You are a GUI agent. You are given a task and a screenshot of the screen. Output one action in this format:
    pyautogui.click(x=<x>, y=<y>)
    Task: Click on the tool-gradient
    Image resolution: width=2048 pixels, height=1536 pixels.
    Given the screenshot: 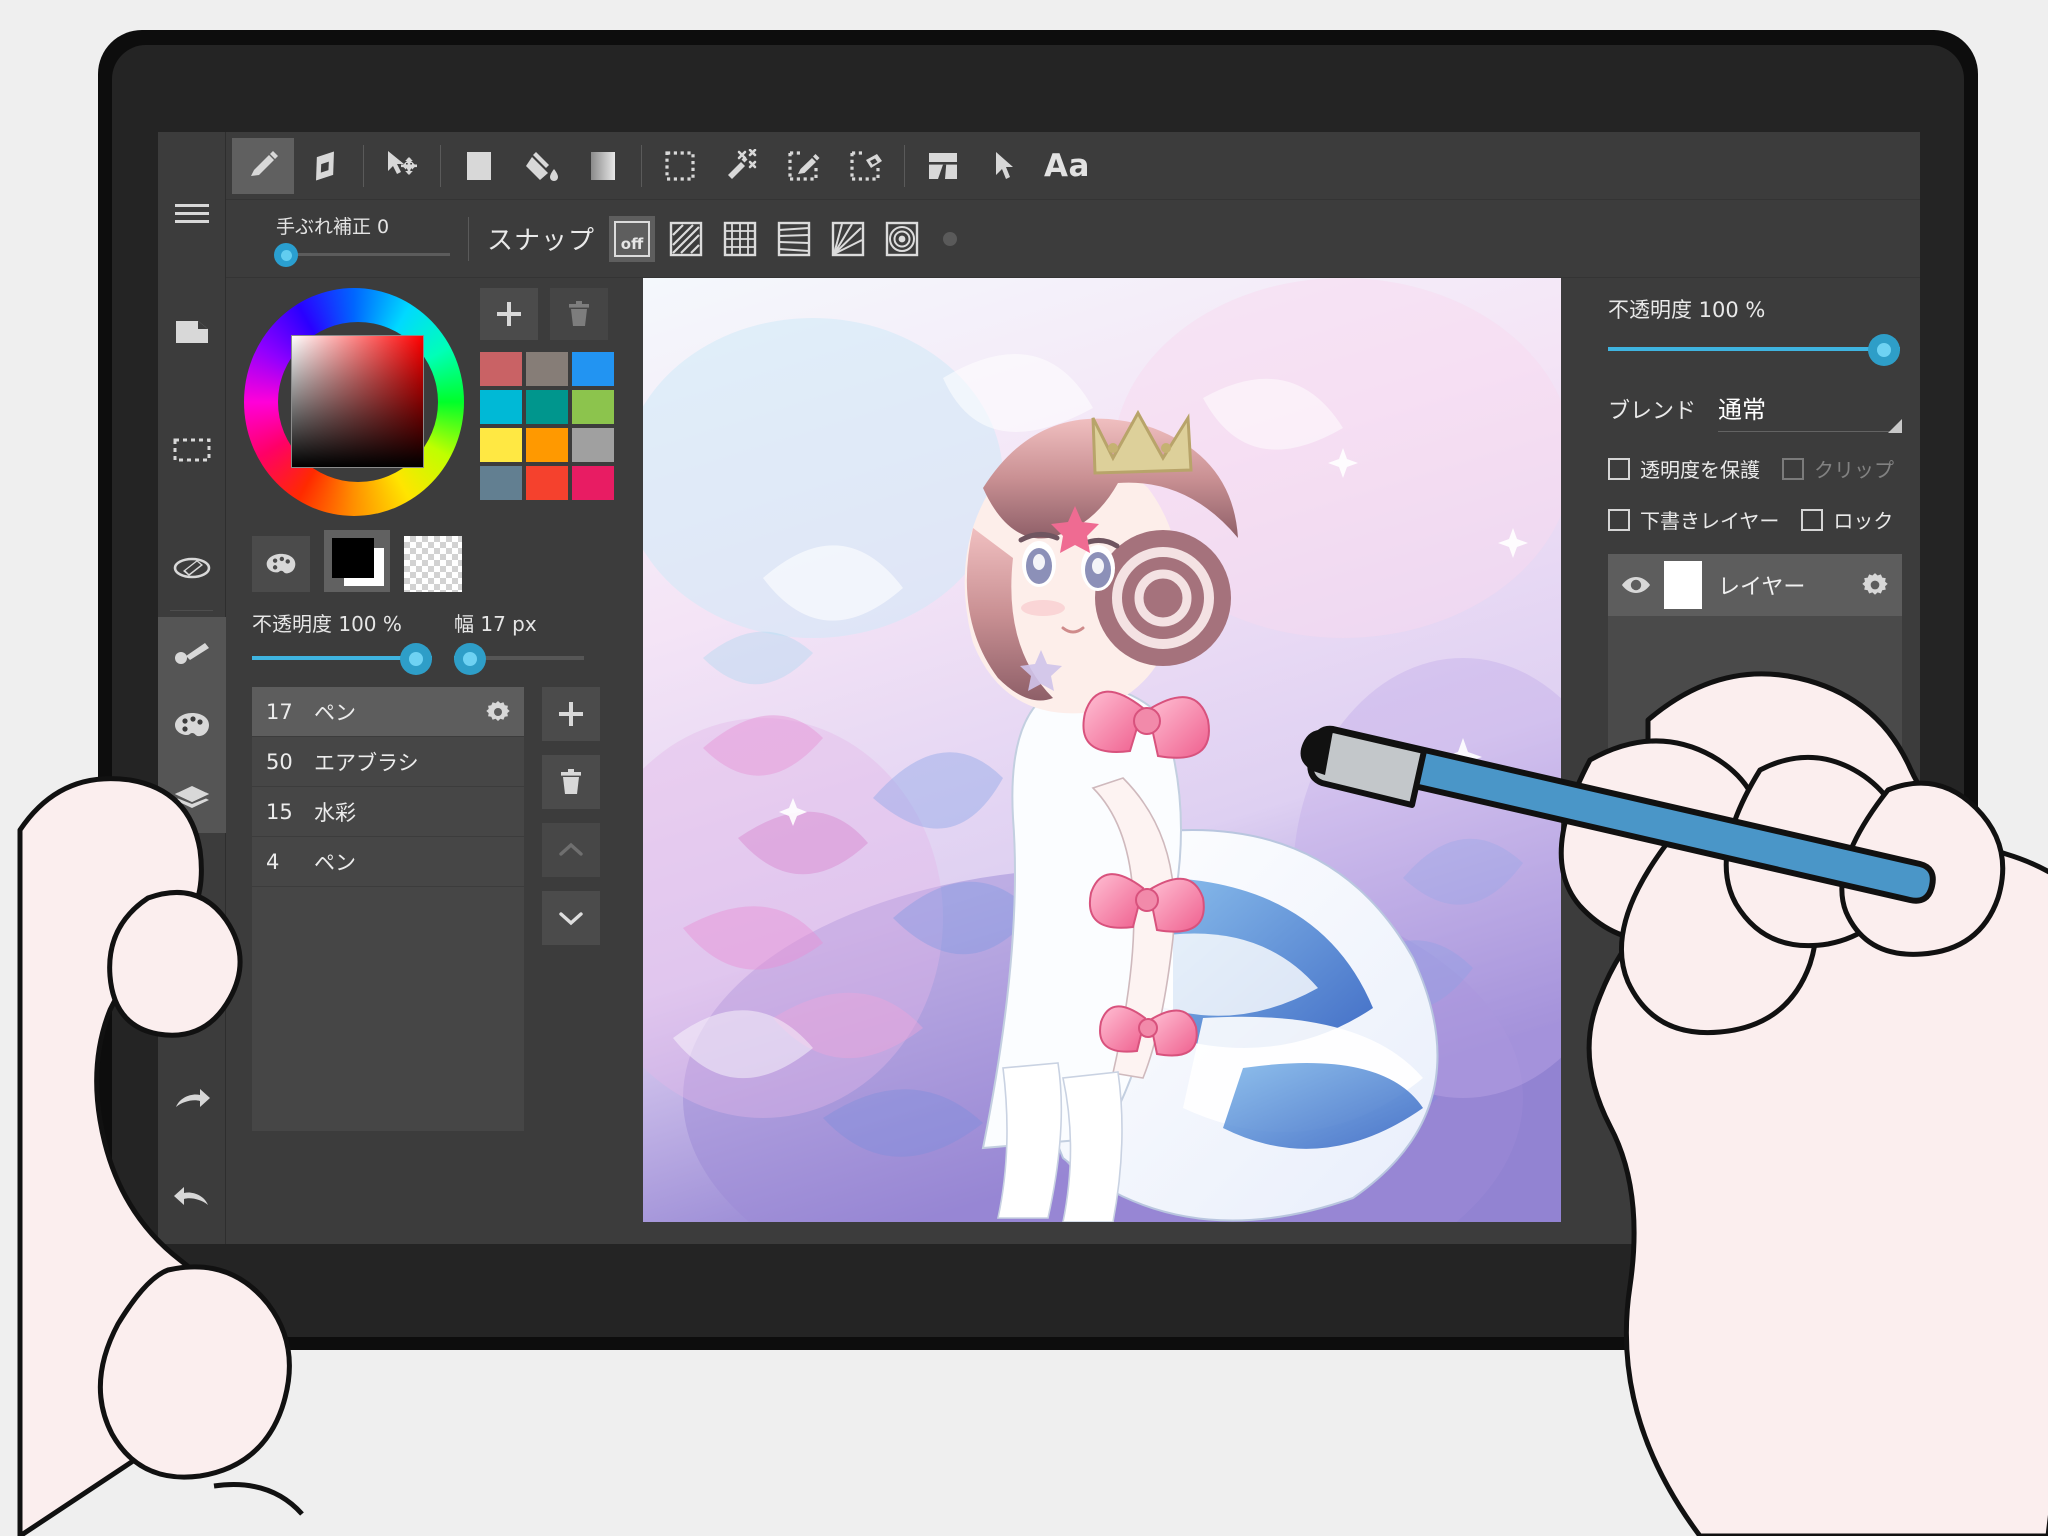 What is the action you would take?
    pyautogui.click(x=603, y=166)
    